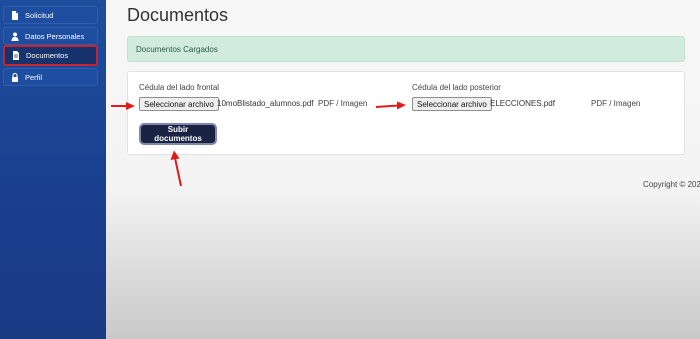 The height and width of the screenshot is (339, 700). What do you see at coordinates (452, 104) in the screenshot?
I see `back-file-select-button: Seleccionar archivo` at bounding box center [452, 104].